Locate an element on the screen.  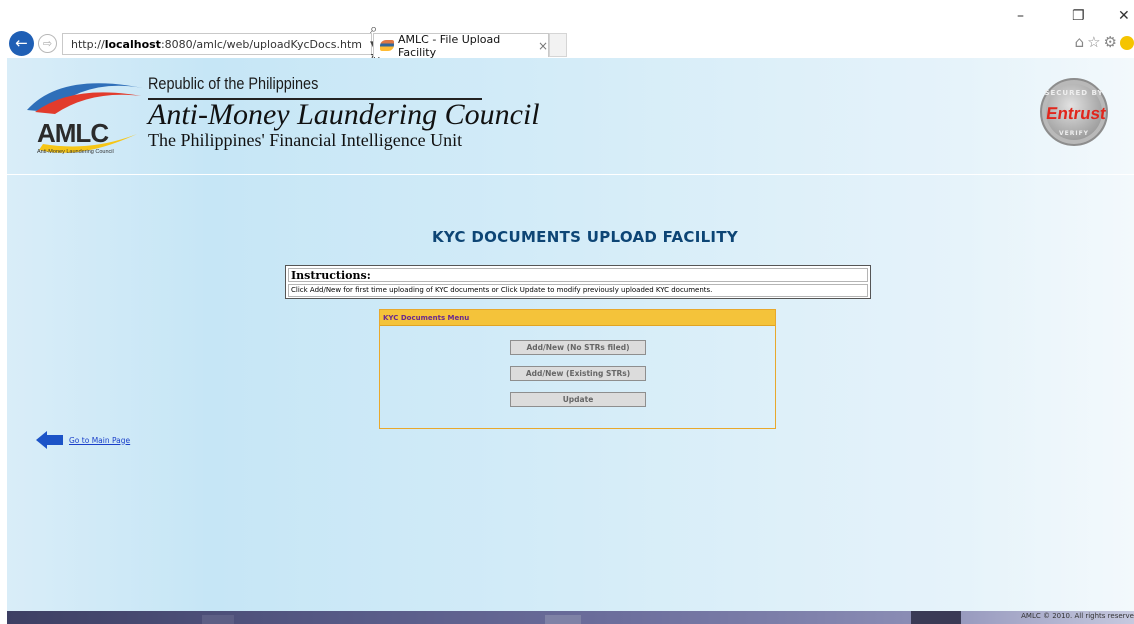
instructions-label: Instructions: is located at coordinates (578, 275).